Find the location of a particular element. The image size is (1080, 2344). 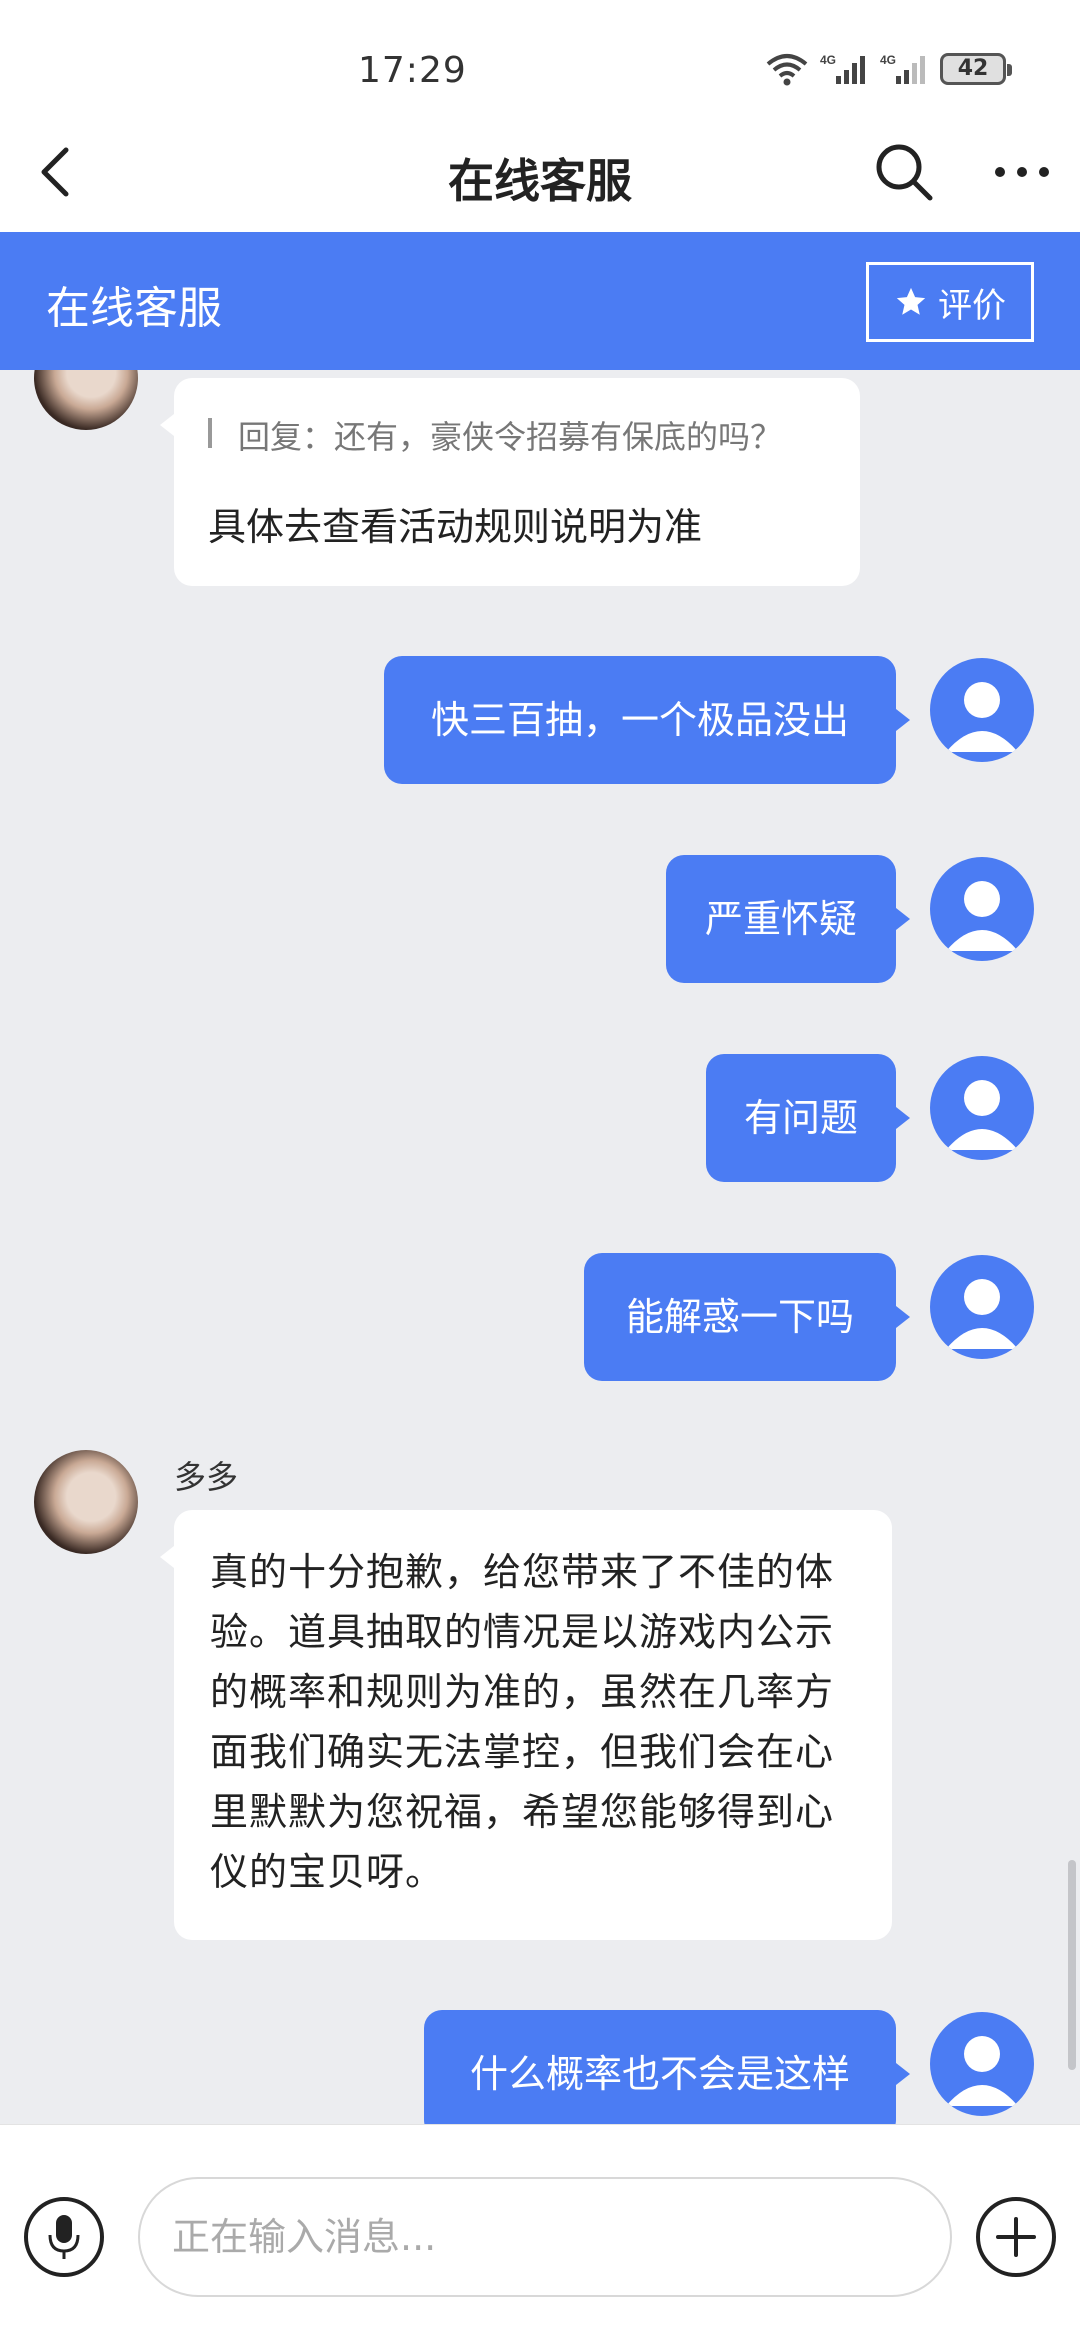

user-message-bubble: 严重怀疑 is located at coordinates (788, 919).